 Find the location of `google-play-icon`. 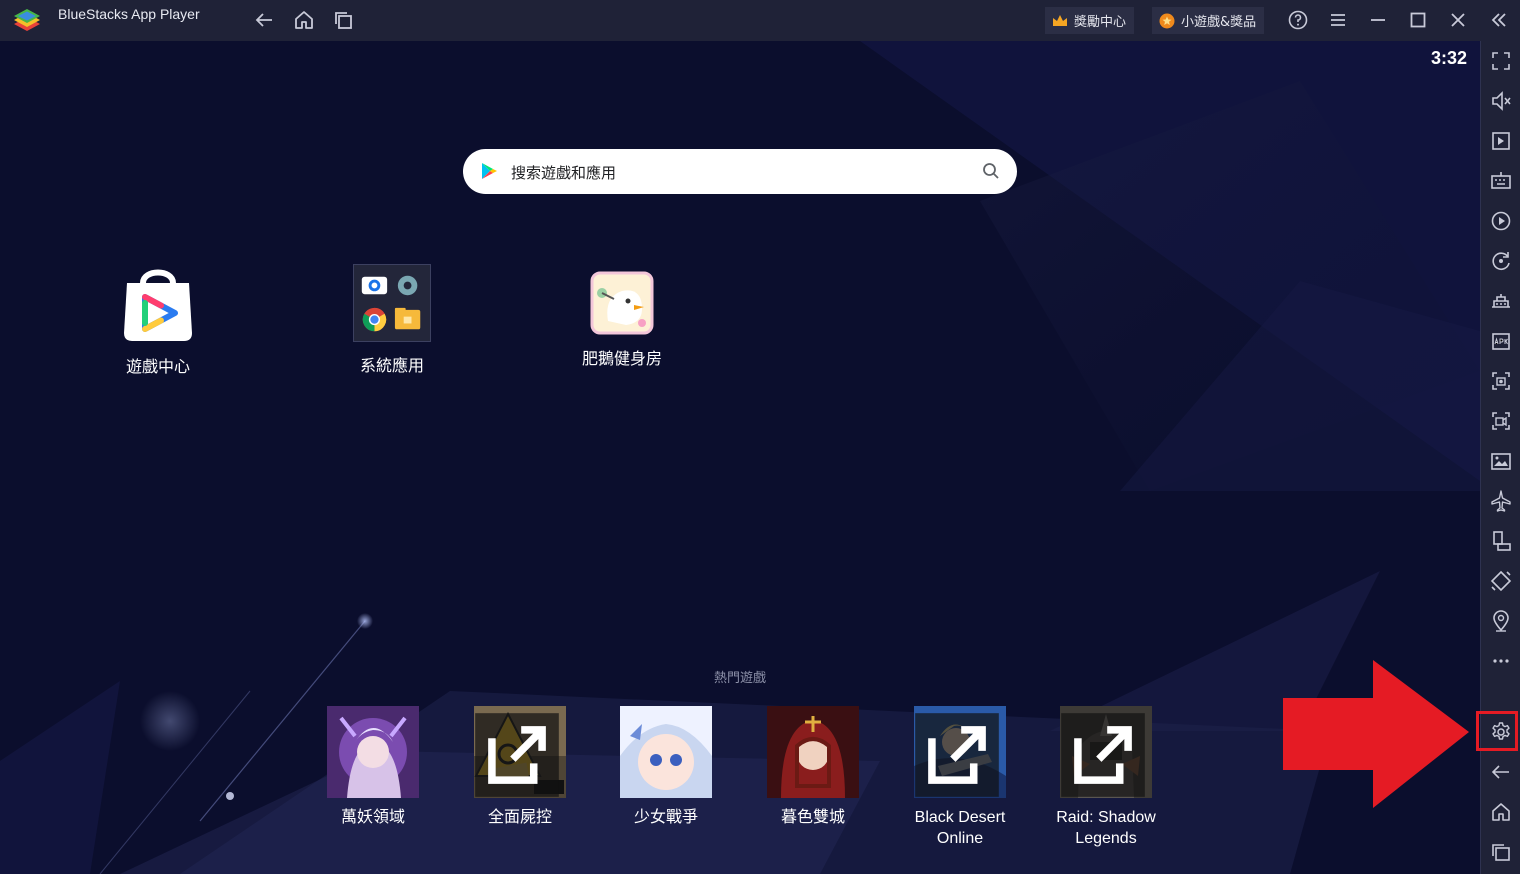

google-play-icon is located at coordinates (489, 171).